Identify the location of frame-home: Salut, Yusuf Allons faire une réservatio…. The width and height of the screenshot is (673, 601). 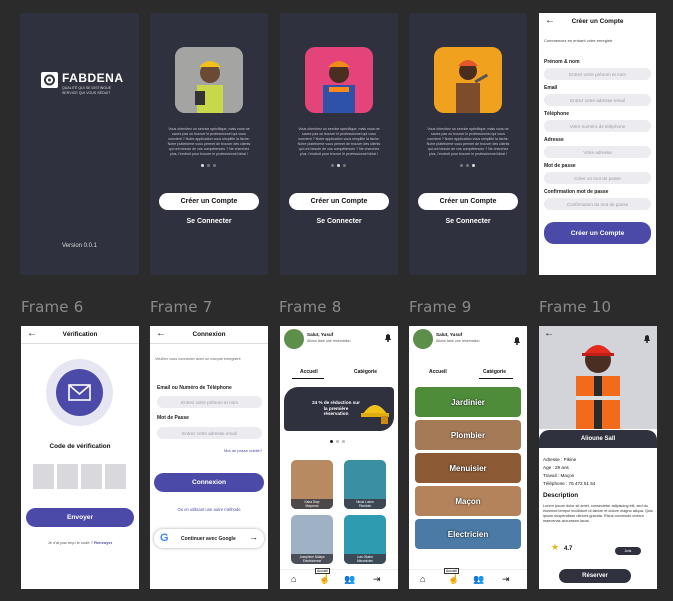
(339, 457).